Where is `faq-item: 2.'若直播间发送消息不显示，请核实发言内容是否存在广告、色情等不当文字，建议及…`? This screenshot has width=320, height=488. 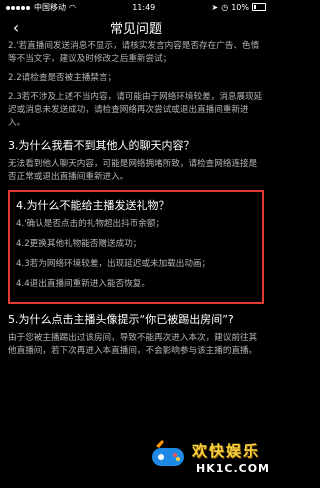 faq-item: 2.'若直播间发送消息不显示，请核实发言内容是否存在广告、色情等不当文字，建议及… is located at coordinates (134, 52).